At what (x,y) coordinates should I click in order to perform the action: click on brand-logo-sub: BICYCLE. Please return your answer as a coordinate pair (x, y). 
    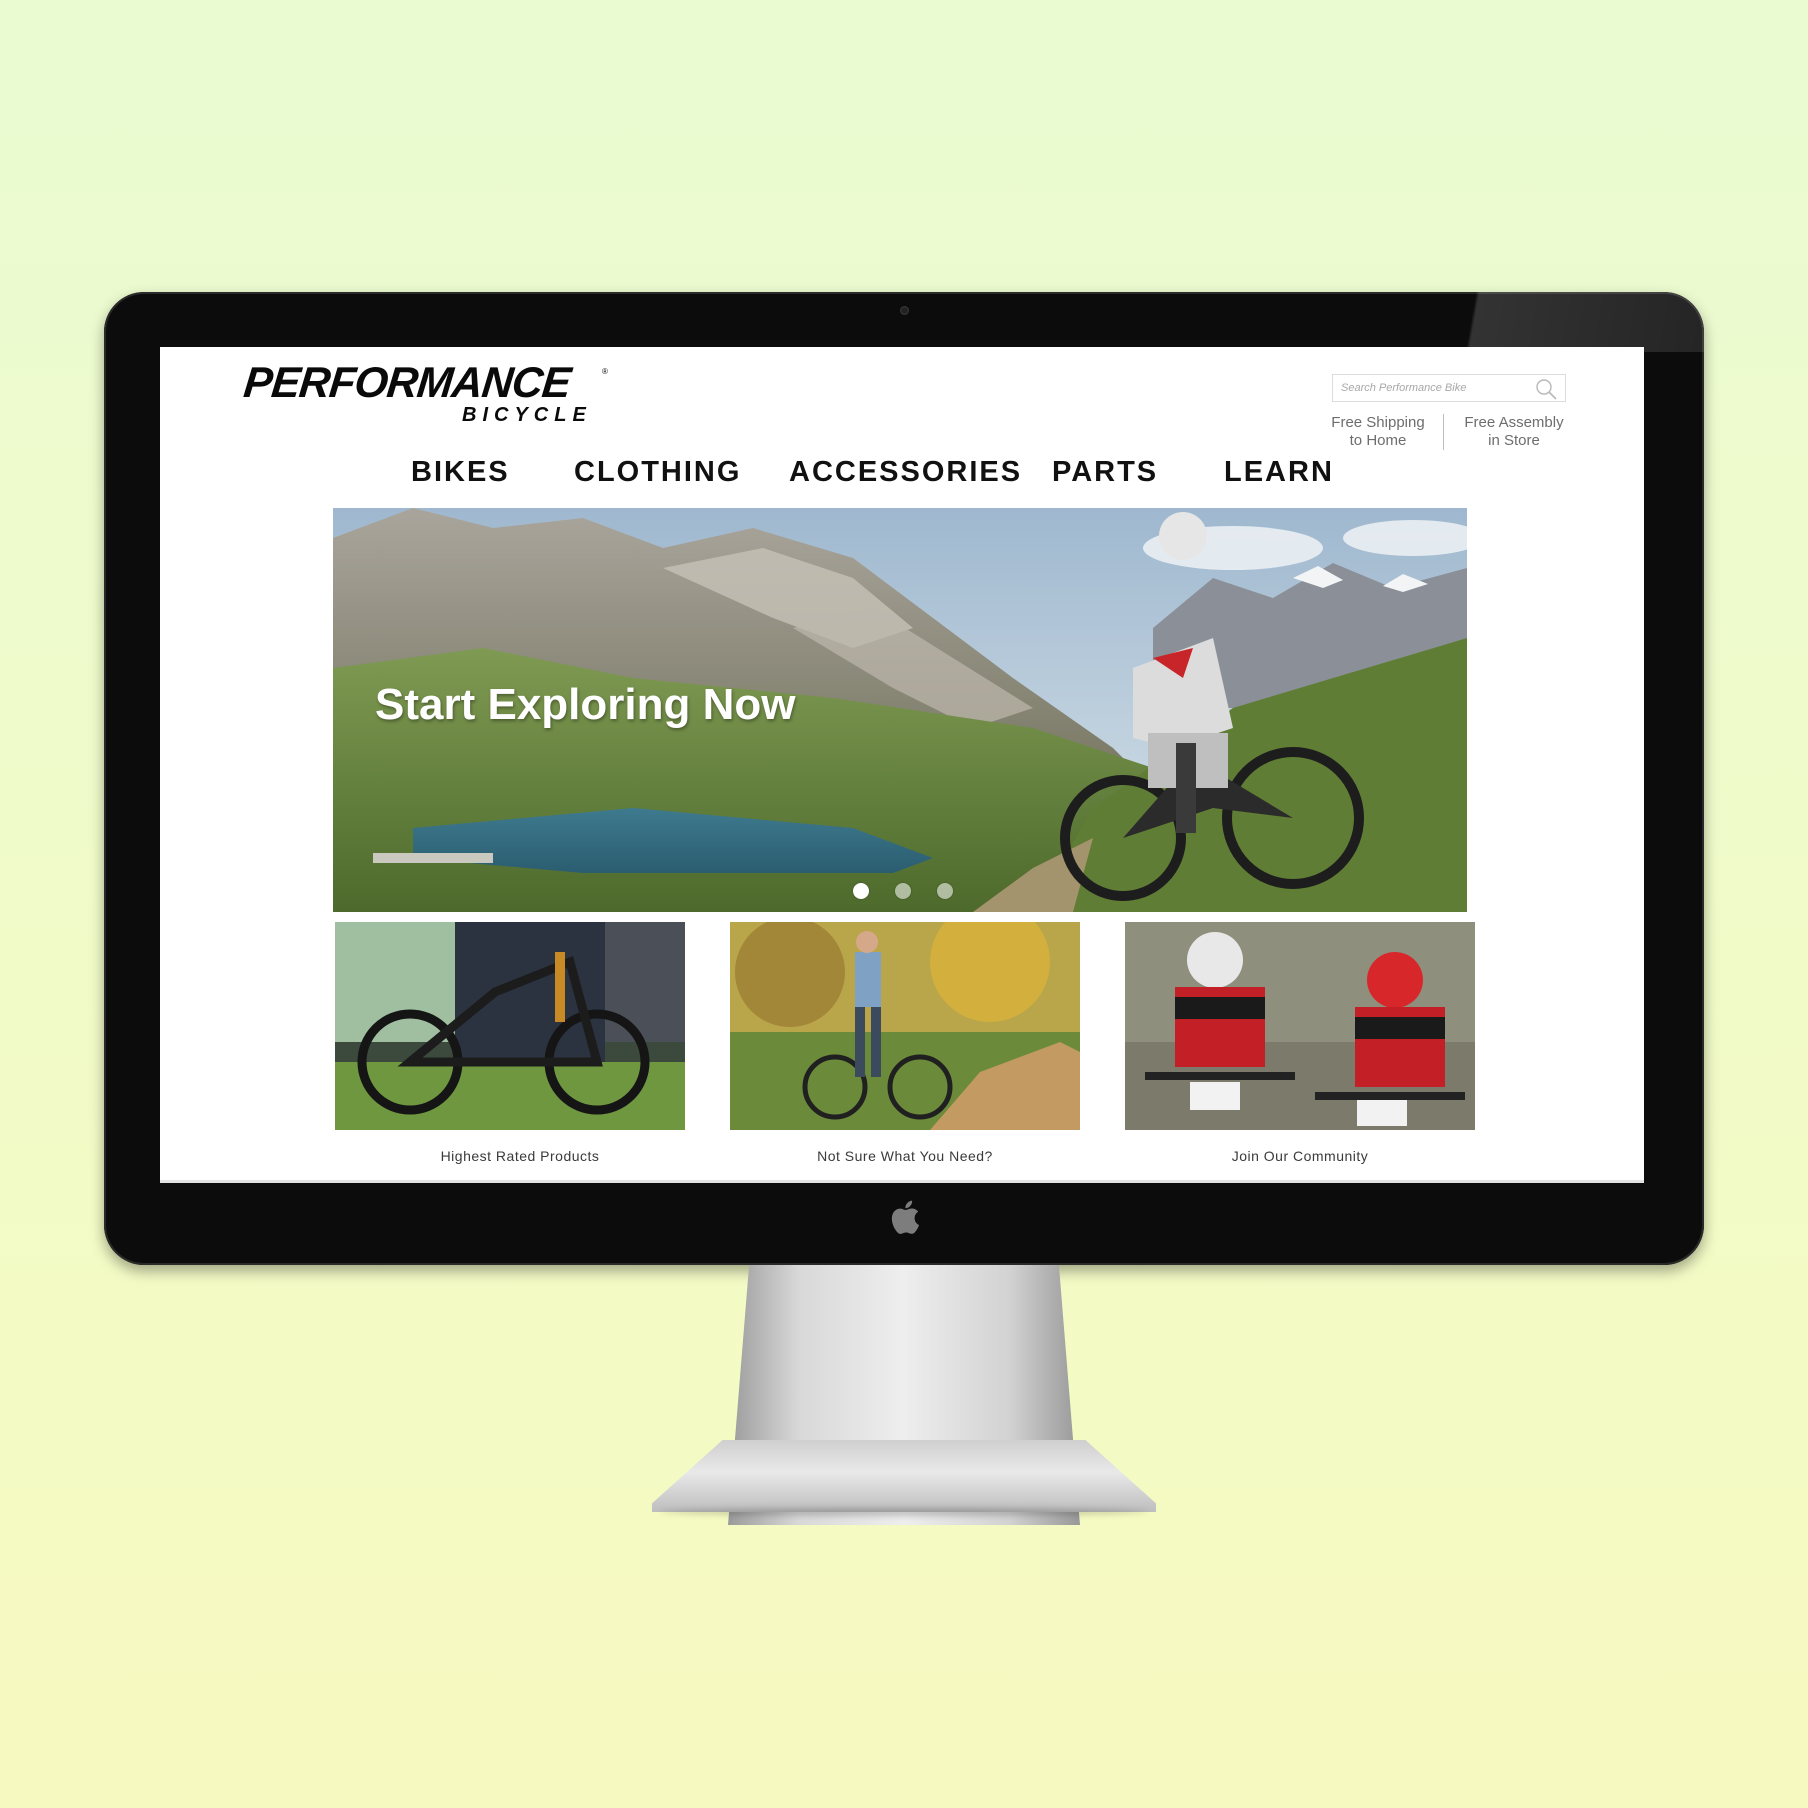
    Looking at the image, I should click on (527, 415).